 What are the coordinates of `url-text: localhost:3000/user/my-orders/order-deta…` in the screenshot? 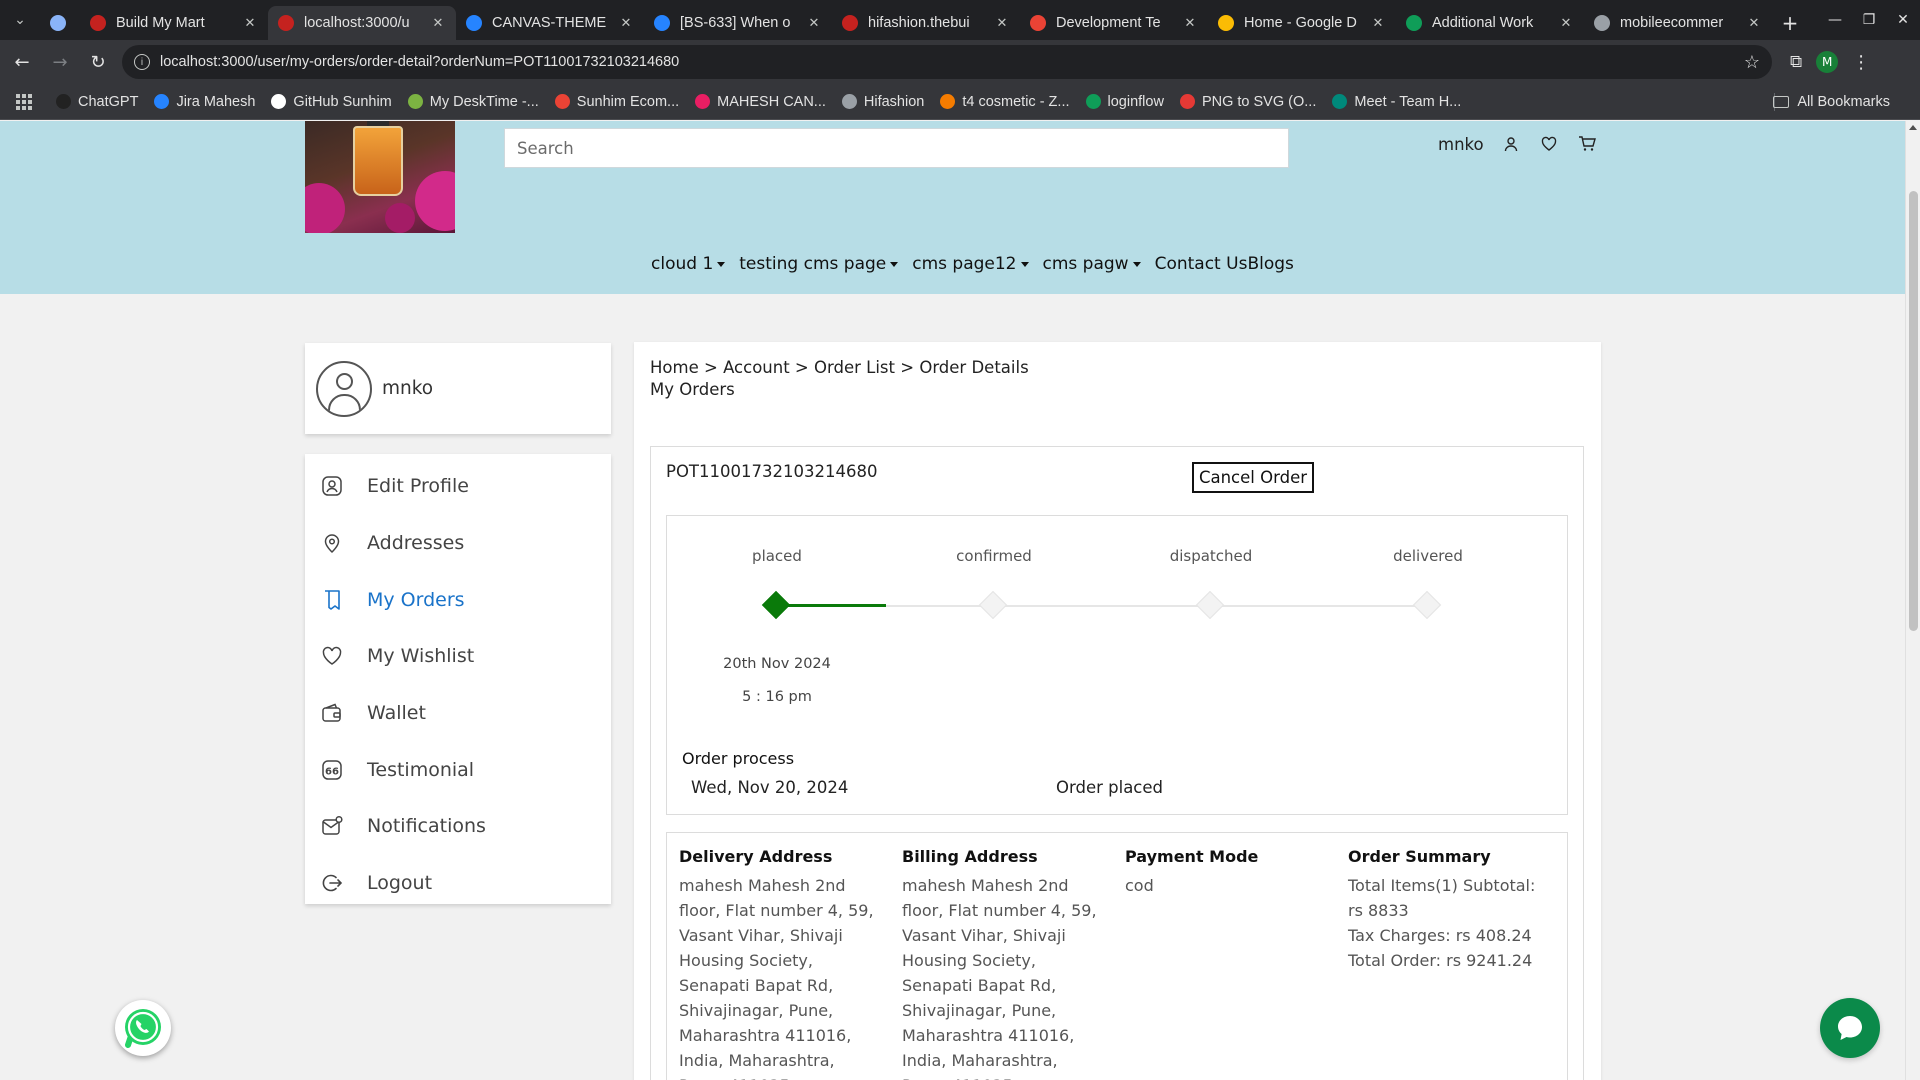 It's located at (952, 62).